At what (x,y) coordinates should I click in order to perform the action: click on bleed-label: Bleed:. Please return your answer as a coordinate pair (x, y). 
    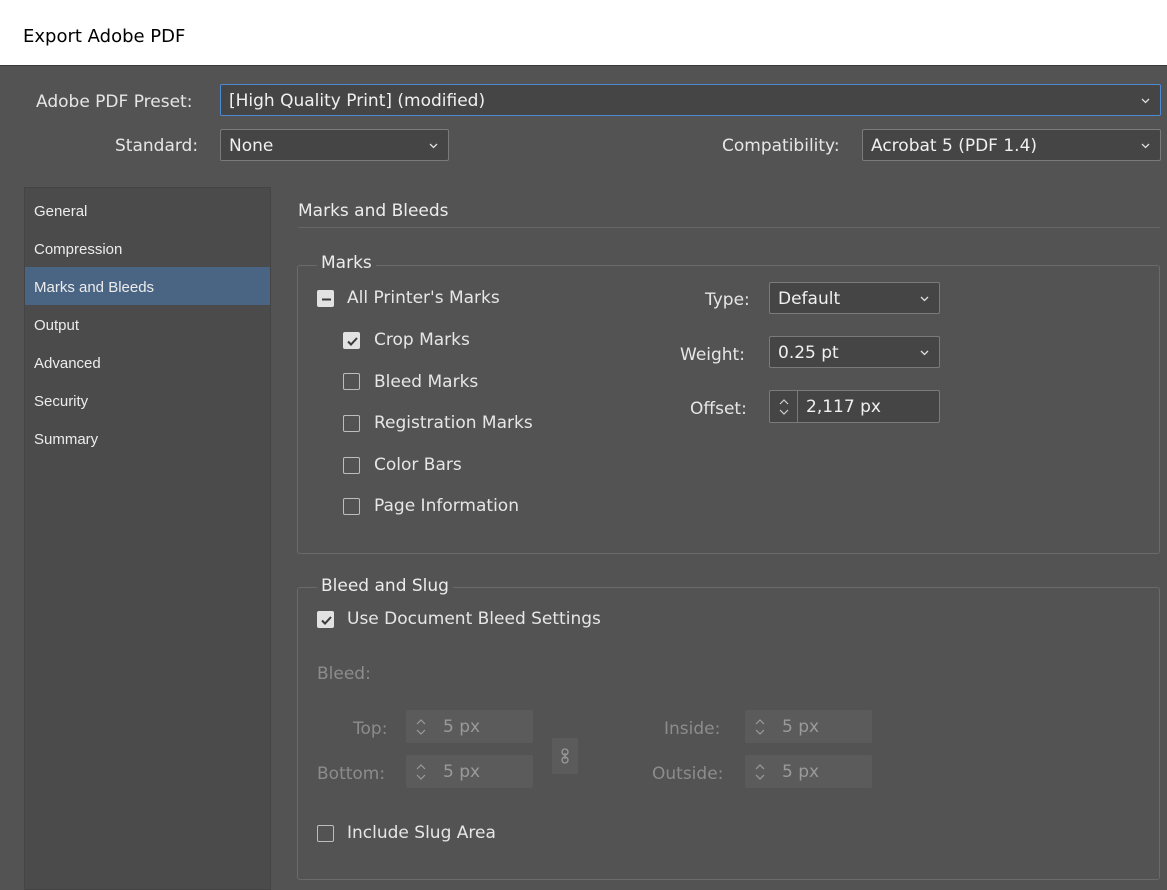
    Looking at the image, I should click on (344, 674).